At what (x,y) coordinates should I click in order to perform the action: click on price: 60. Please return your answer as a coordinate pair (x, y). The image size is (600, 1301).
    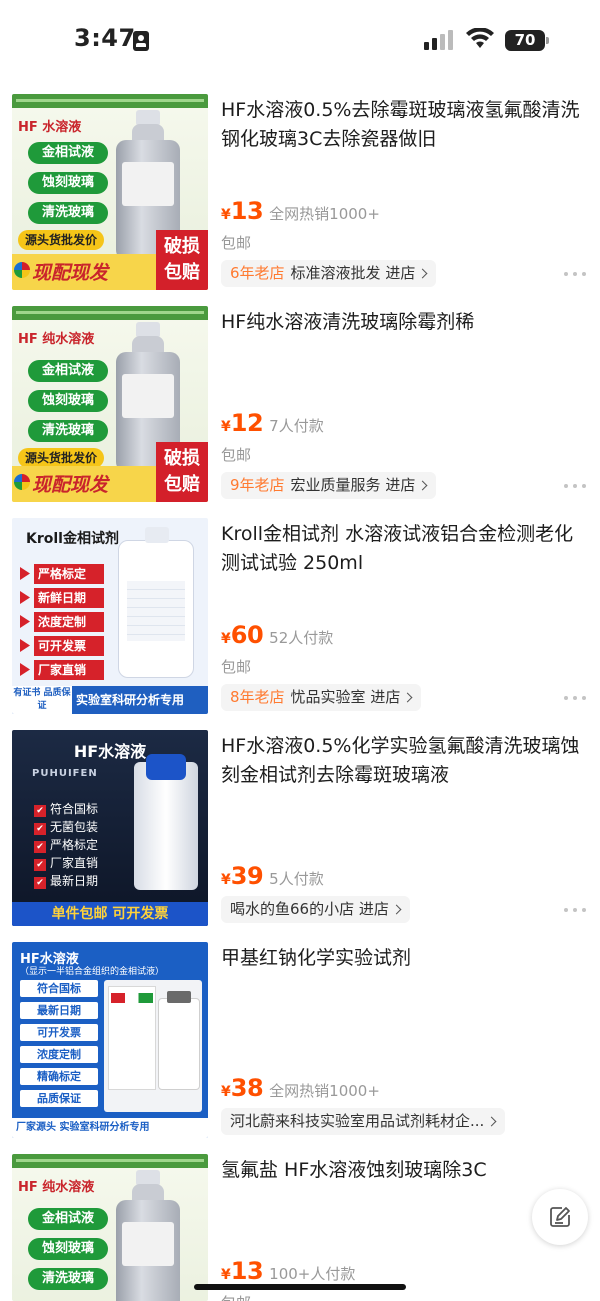
    Looking at the image, I should click on (247, 635).